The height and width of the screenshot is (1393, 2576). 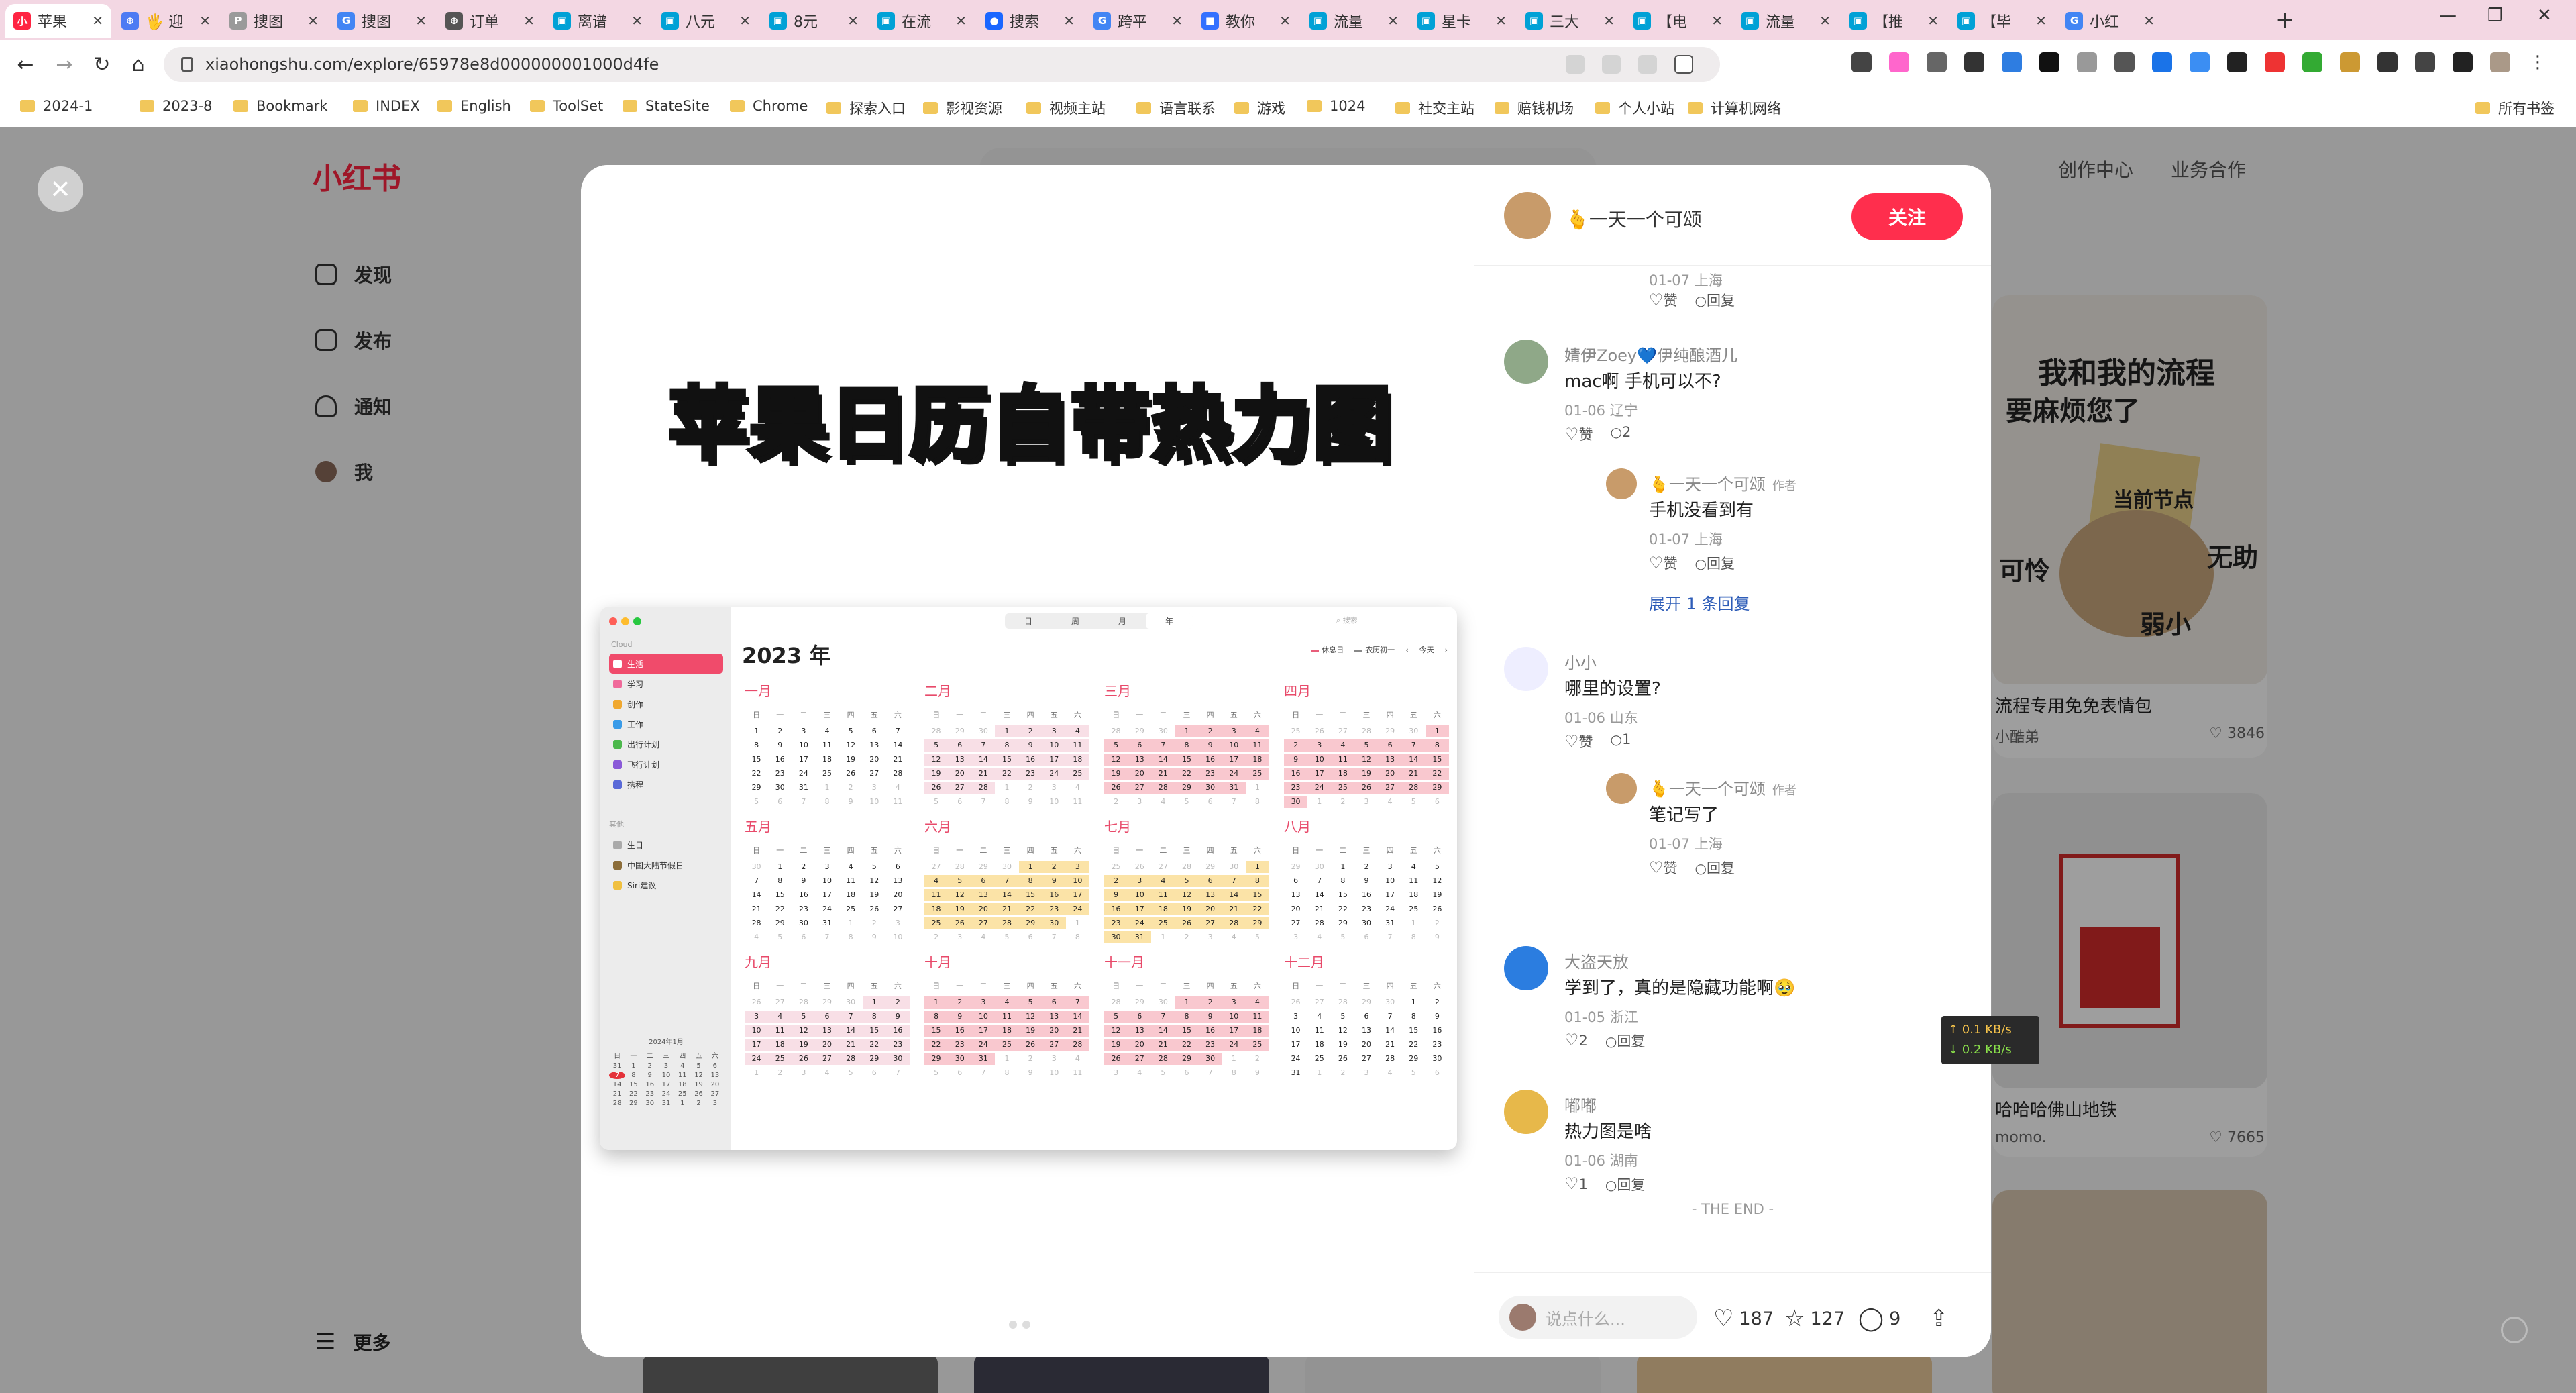 What do you see at coordinates (1699, 602) in the screenshot?
I see `expand-replies-link: 展开 1 条回复` at bounding box center [1699, 602].